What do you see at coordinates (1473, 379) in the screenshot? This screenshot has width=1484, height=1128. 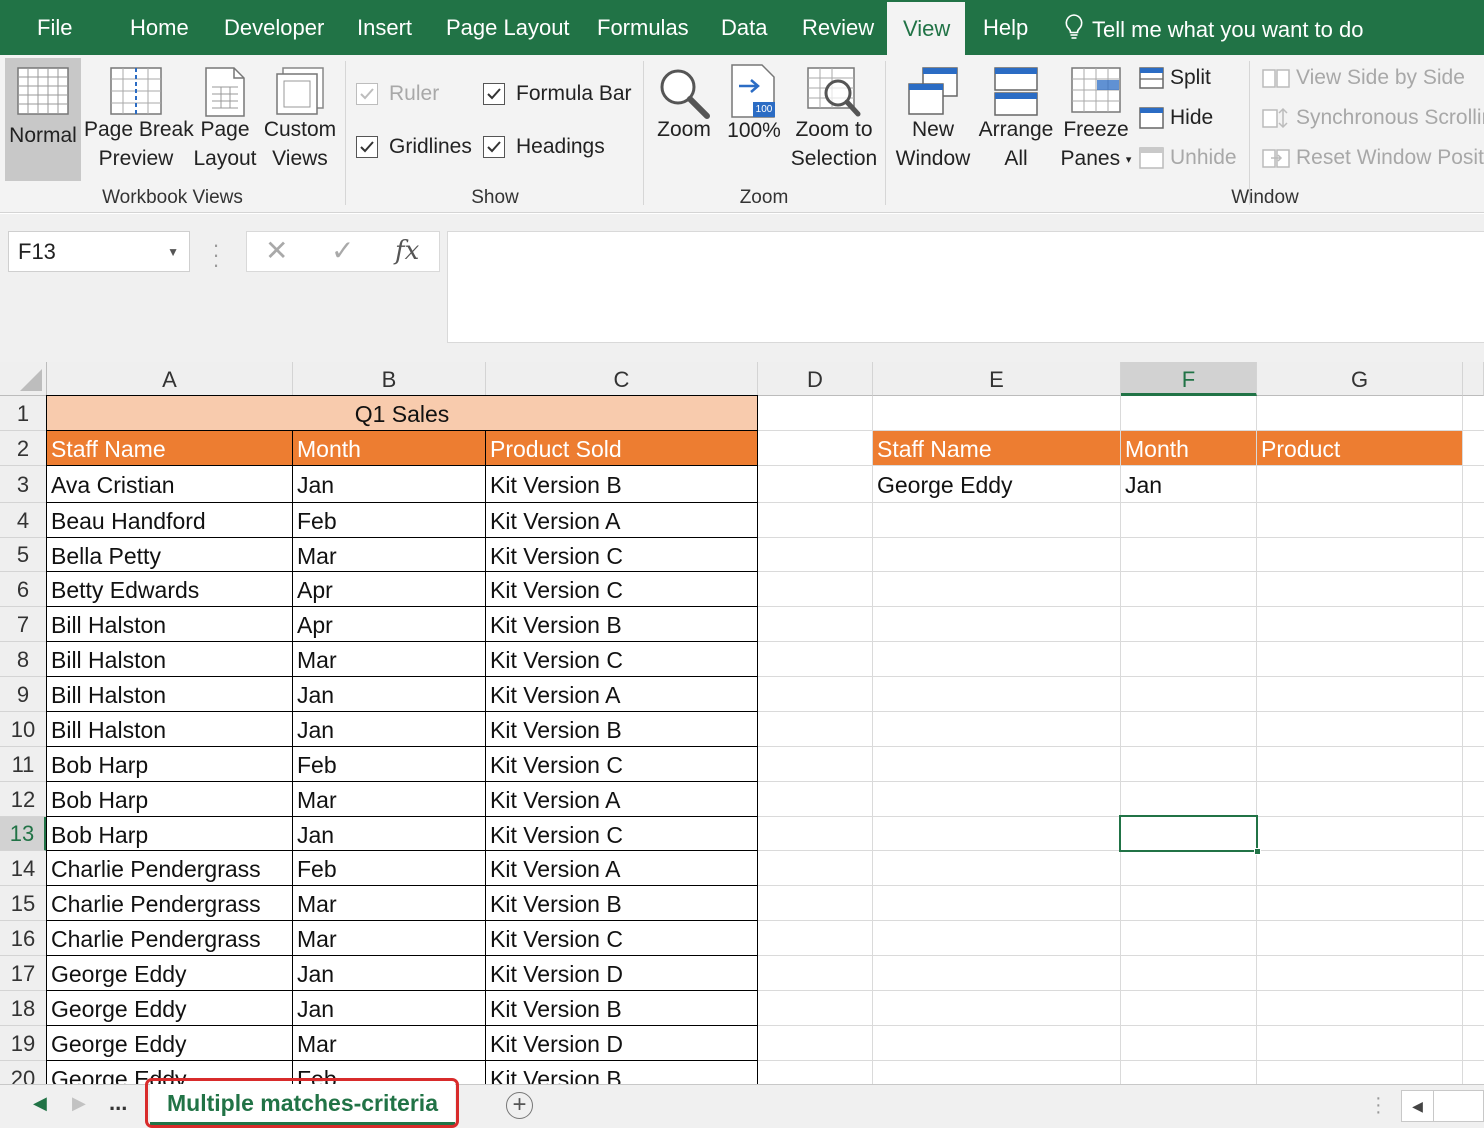 I see `column-header-next` at bounding box center [1473, 379].